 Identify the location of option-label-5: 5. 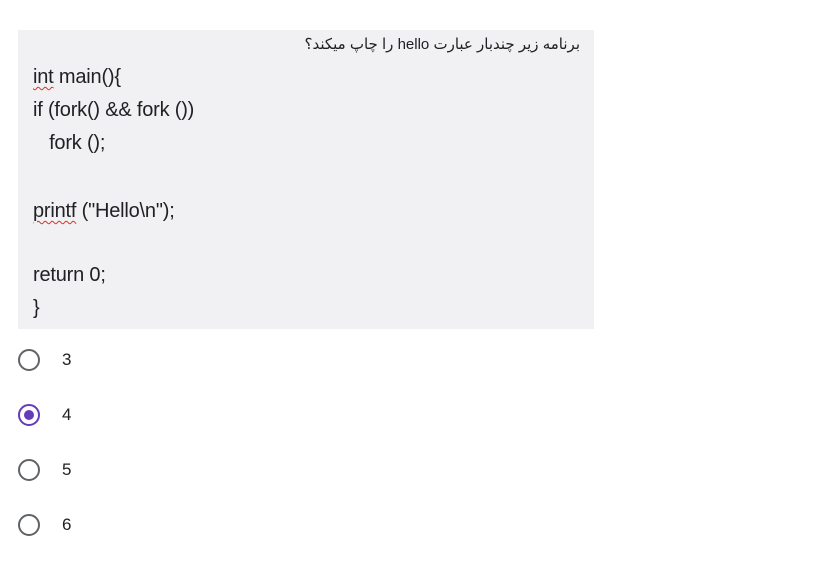
(67, 469).